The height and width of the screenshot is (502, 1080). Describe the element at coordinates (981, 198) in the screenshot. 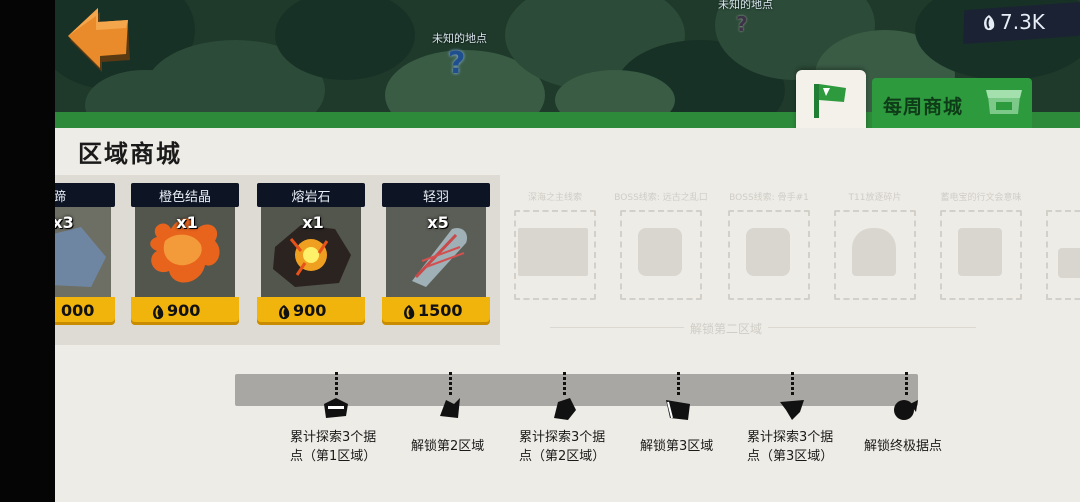

I see `locked-item-name: 蓄电宝的行文会意味` at that location.